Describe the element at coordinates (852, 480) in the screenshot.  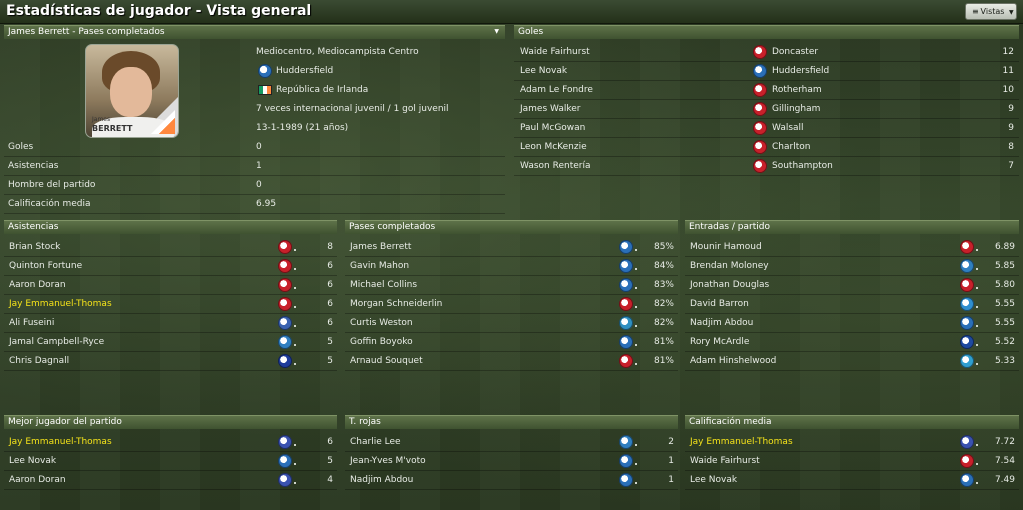
I see `rating-table-row: Lee Novak 7.49` at that location.